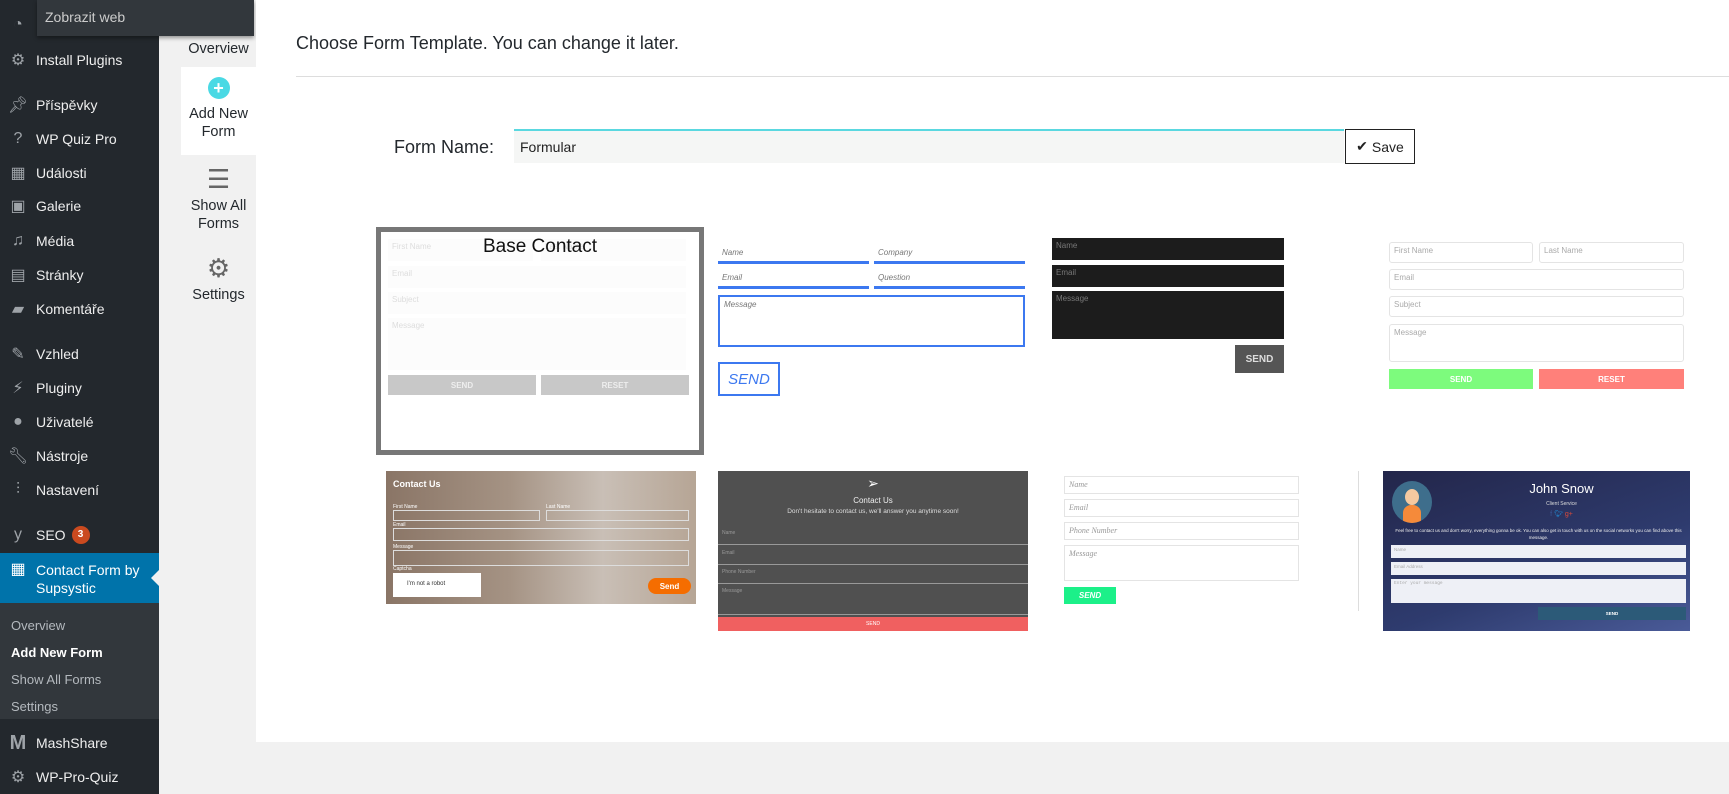 This screenshot has height=794, width=1729. I want to click on submenu-show-all-forms: Show All Forms, so click(56, 679).